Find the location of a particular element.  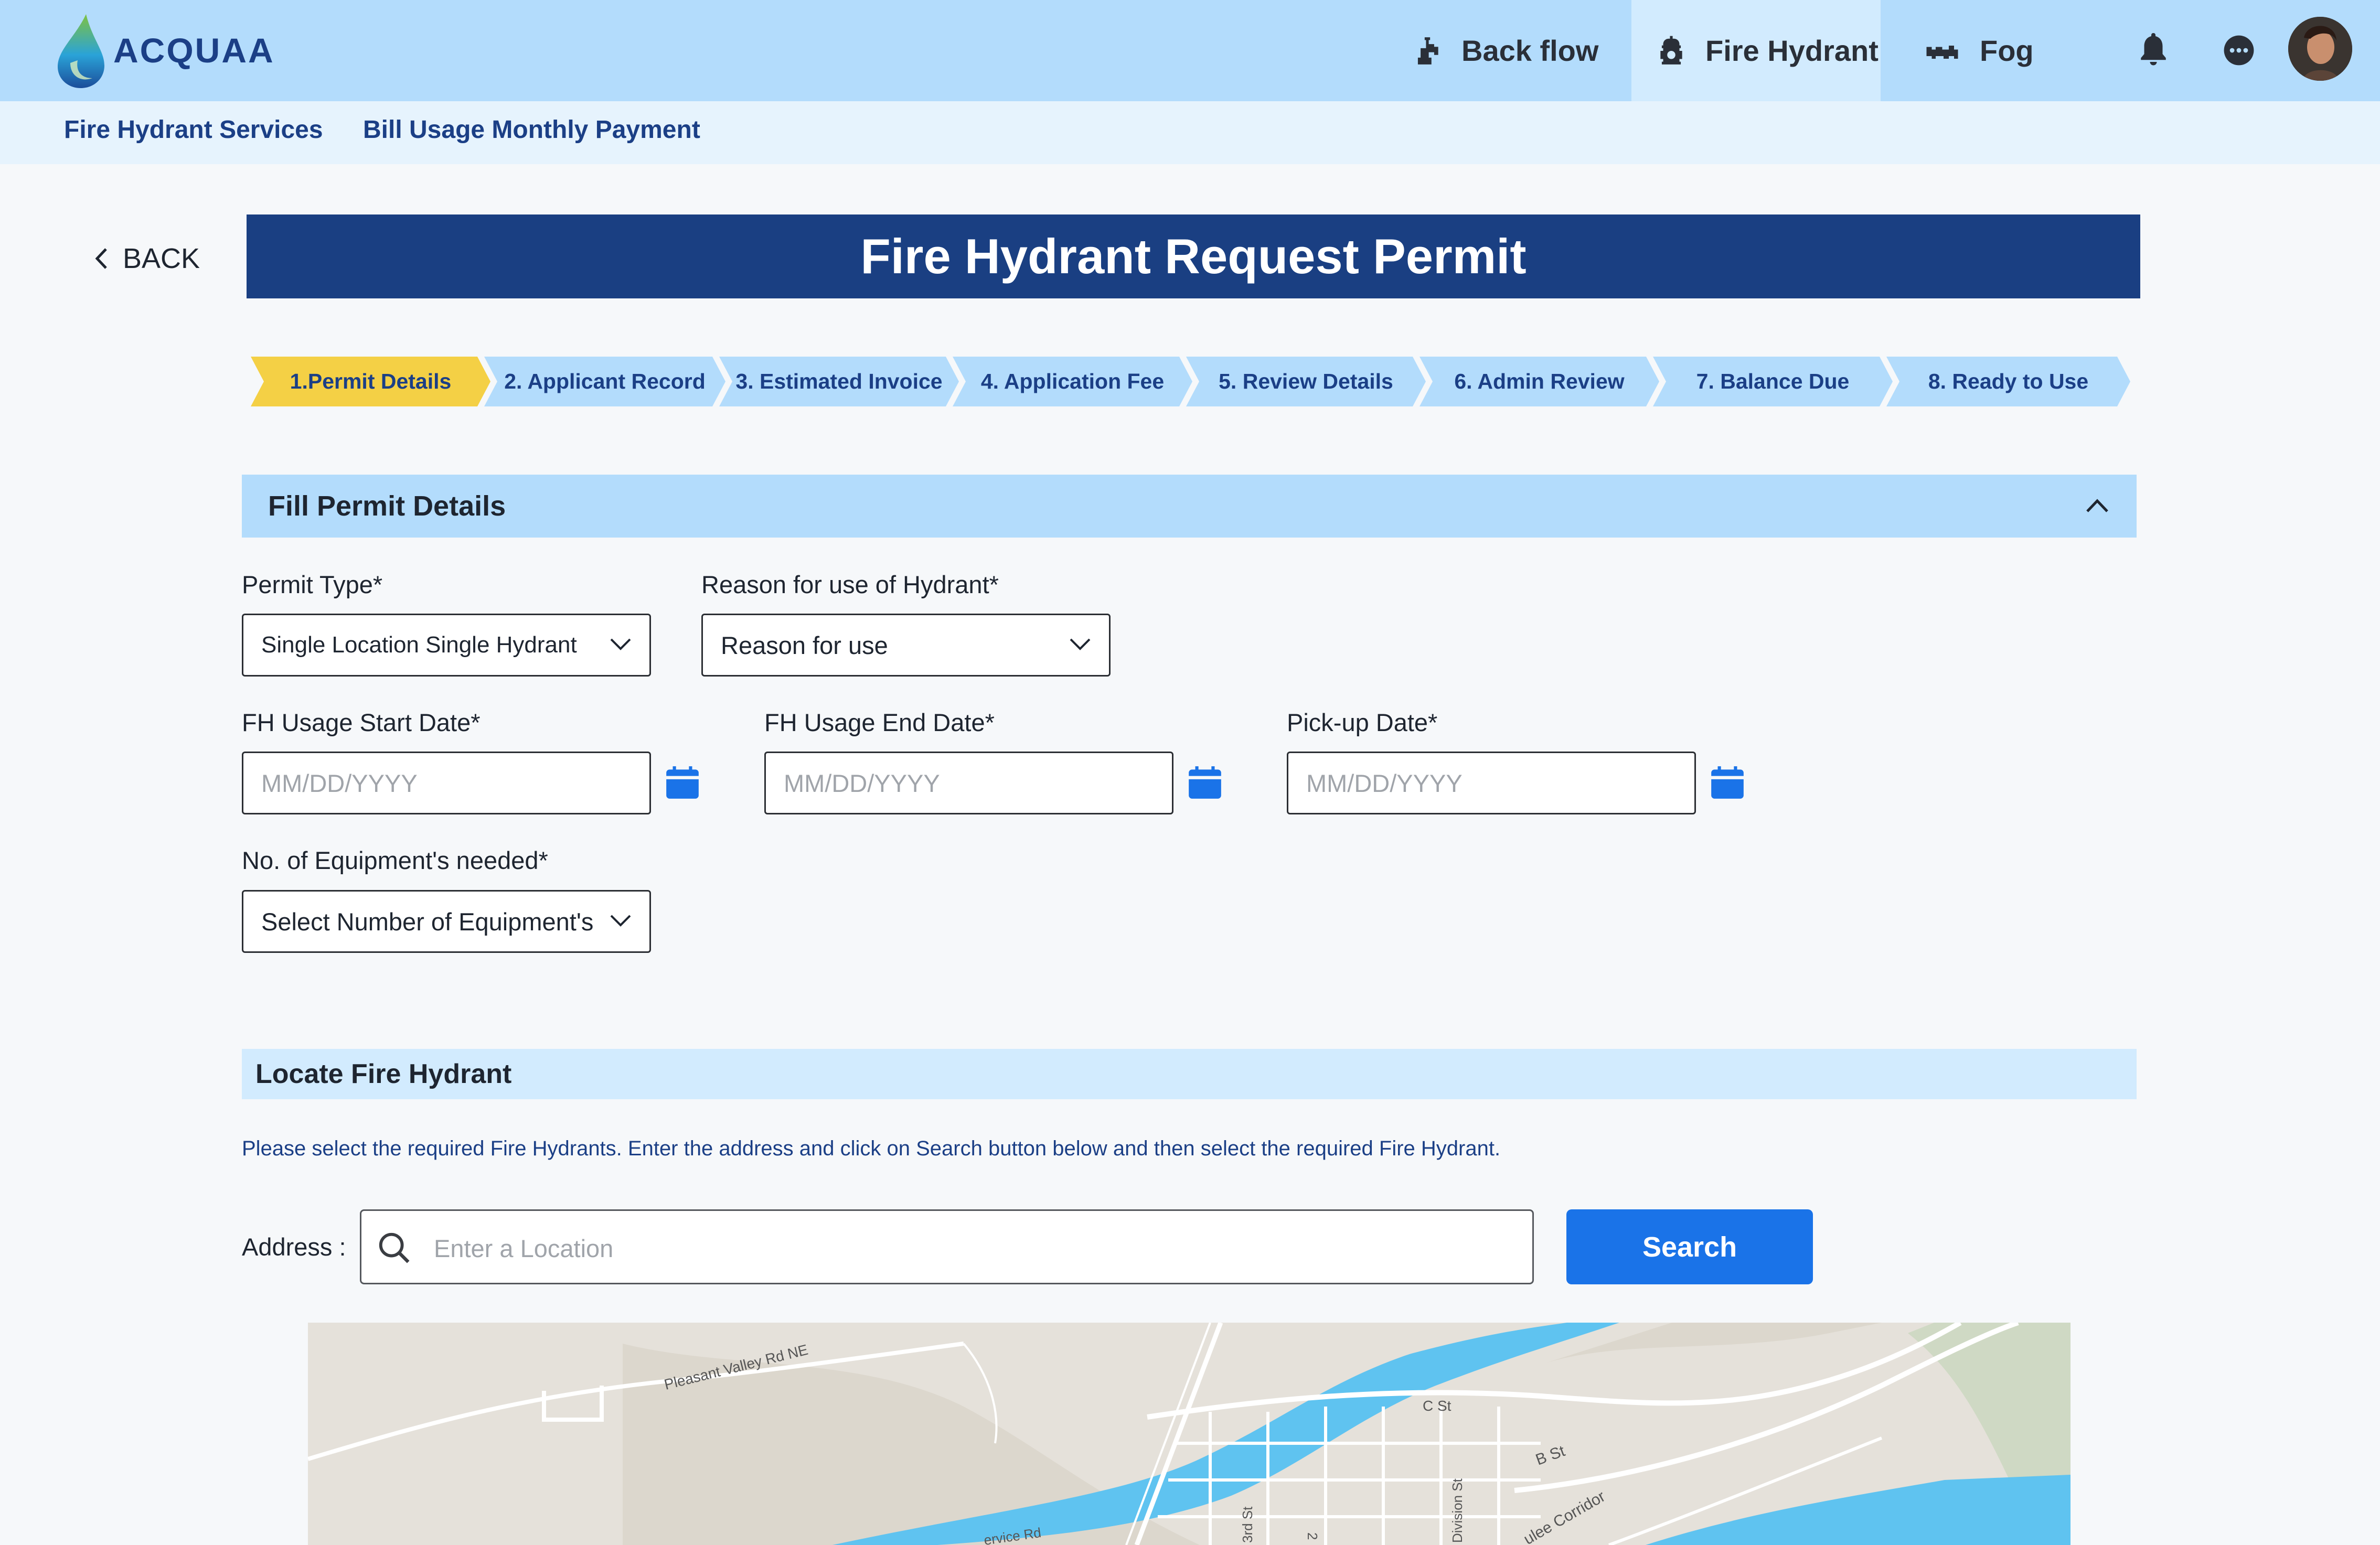

address-label: Address : is located at coordinates (294, 1247).